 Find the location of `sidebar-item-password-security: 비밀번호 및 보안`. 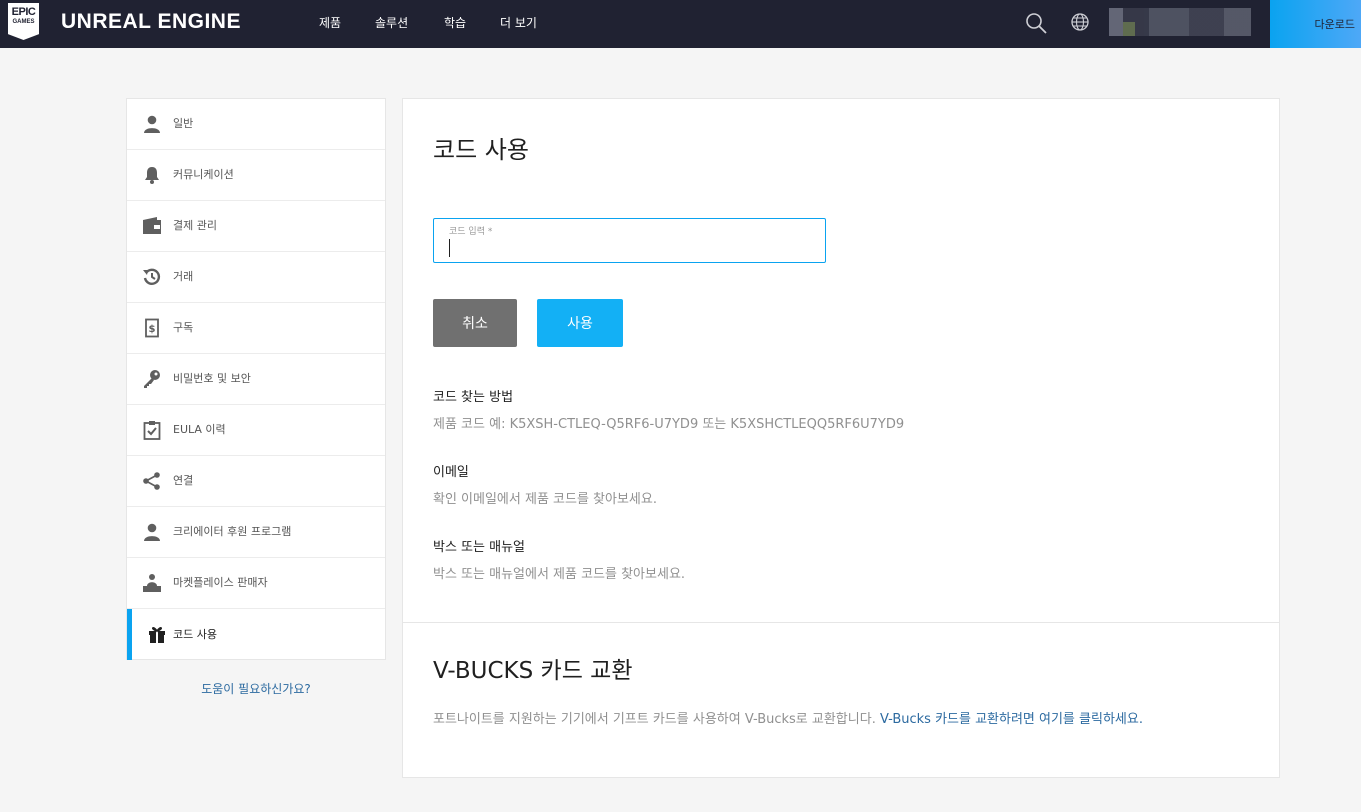

sidebar-item-password-security: 비밀번호 및 보안 is located at coordinates (256, 379).